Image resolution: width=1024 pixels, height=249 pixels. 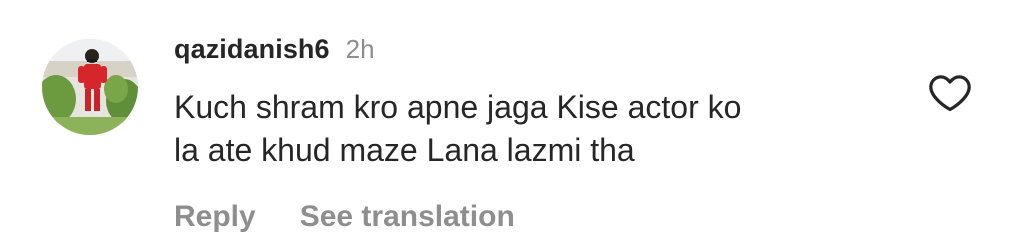 I want to click on avatar, so click(x=90, y=87).